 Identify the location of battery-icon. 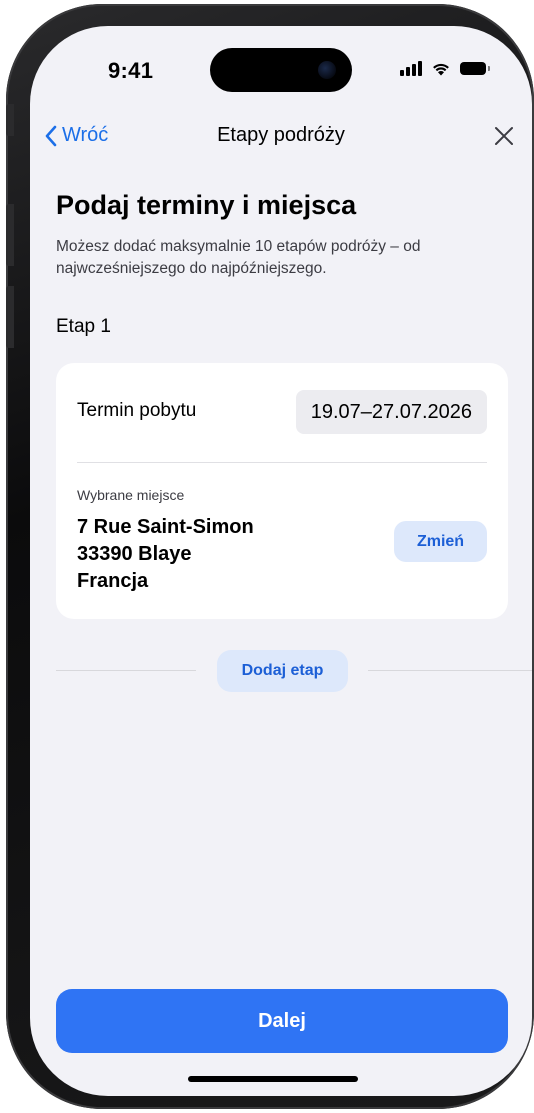
(475, 68).